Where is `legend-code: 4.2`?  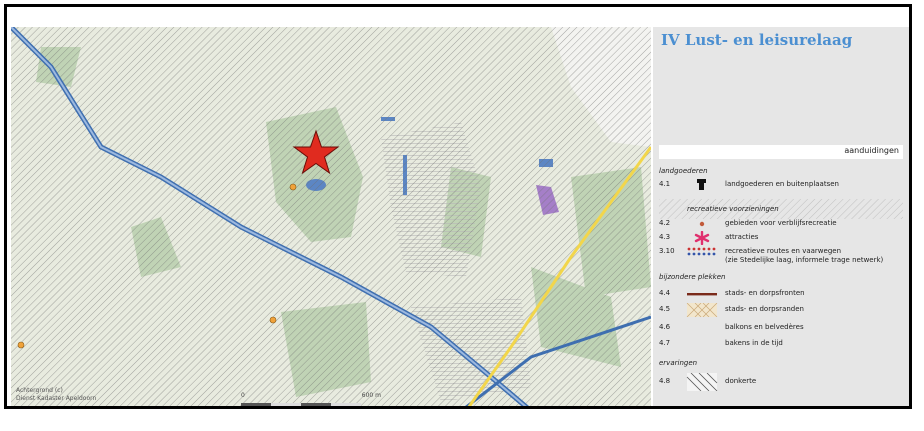
legend-code: 4.2 is located at coordinates (665, 223).